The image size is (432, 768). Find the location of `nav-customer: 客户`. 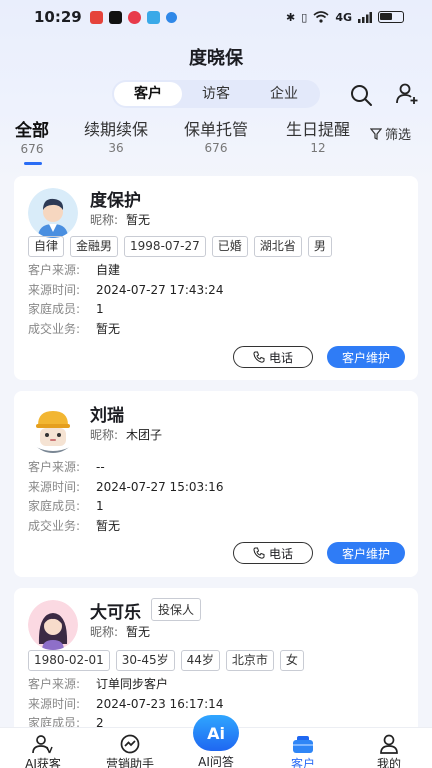

nav-customer: 客户 is located at coordinates (303, 751).